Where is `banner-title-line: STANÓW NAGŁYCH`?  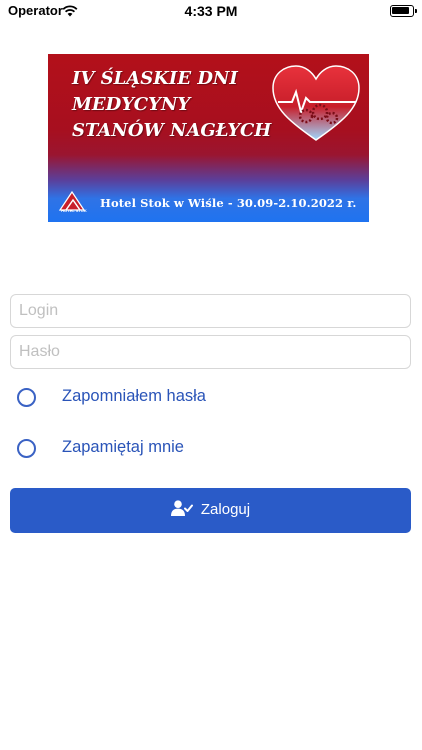
banner-title-line: STANÓW NAGŁYCH is located at coordinates (172, 130).